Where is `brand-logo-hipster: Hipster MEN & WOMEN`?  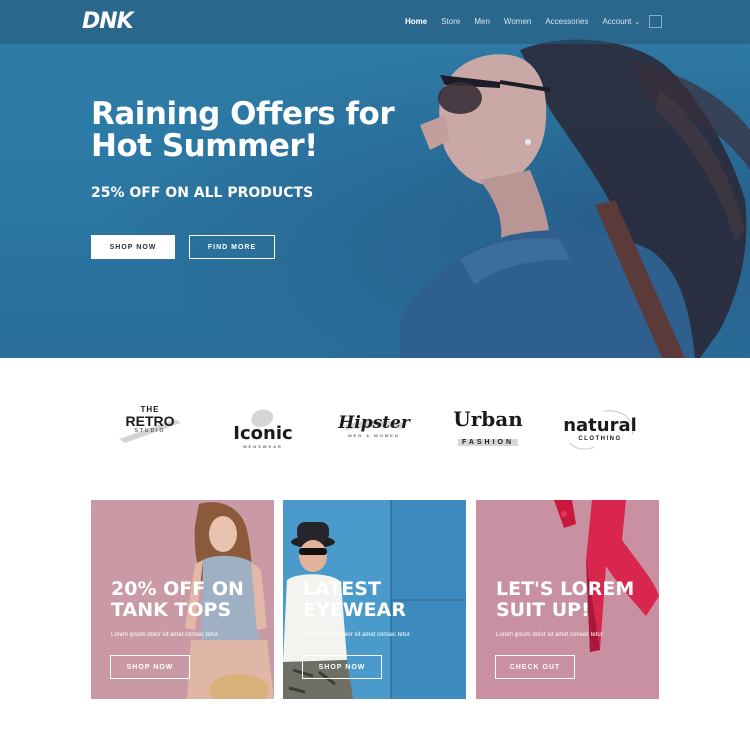 brand-logo-hipster: Hipster MEN & WOMEN is located at coordinates (374, 429).